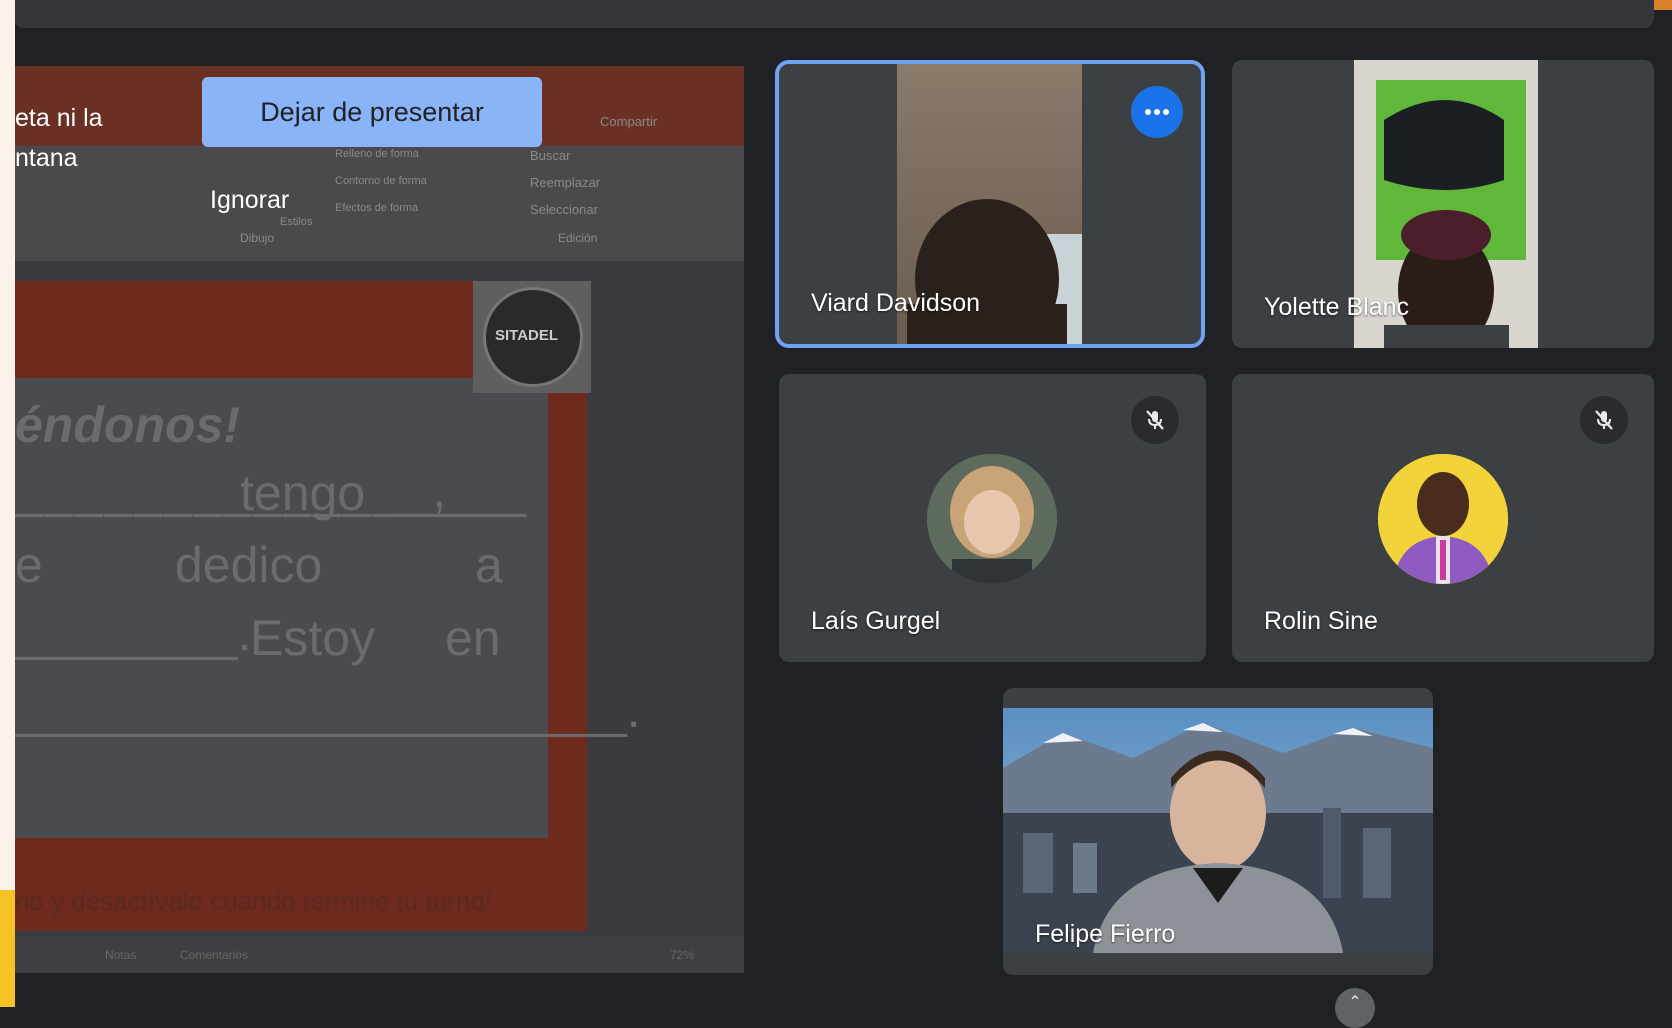 This screenshot has height=1028, width=1672. What do you see at coordinates (121, 955) in the screenshot?
I see `notes-label: Notas` at bounding box center [121, 955].